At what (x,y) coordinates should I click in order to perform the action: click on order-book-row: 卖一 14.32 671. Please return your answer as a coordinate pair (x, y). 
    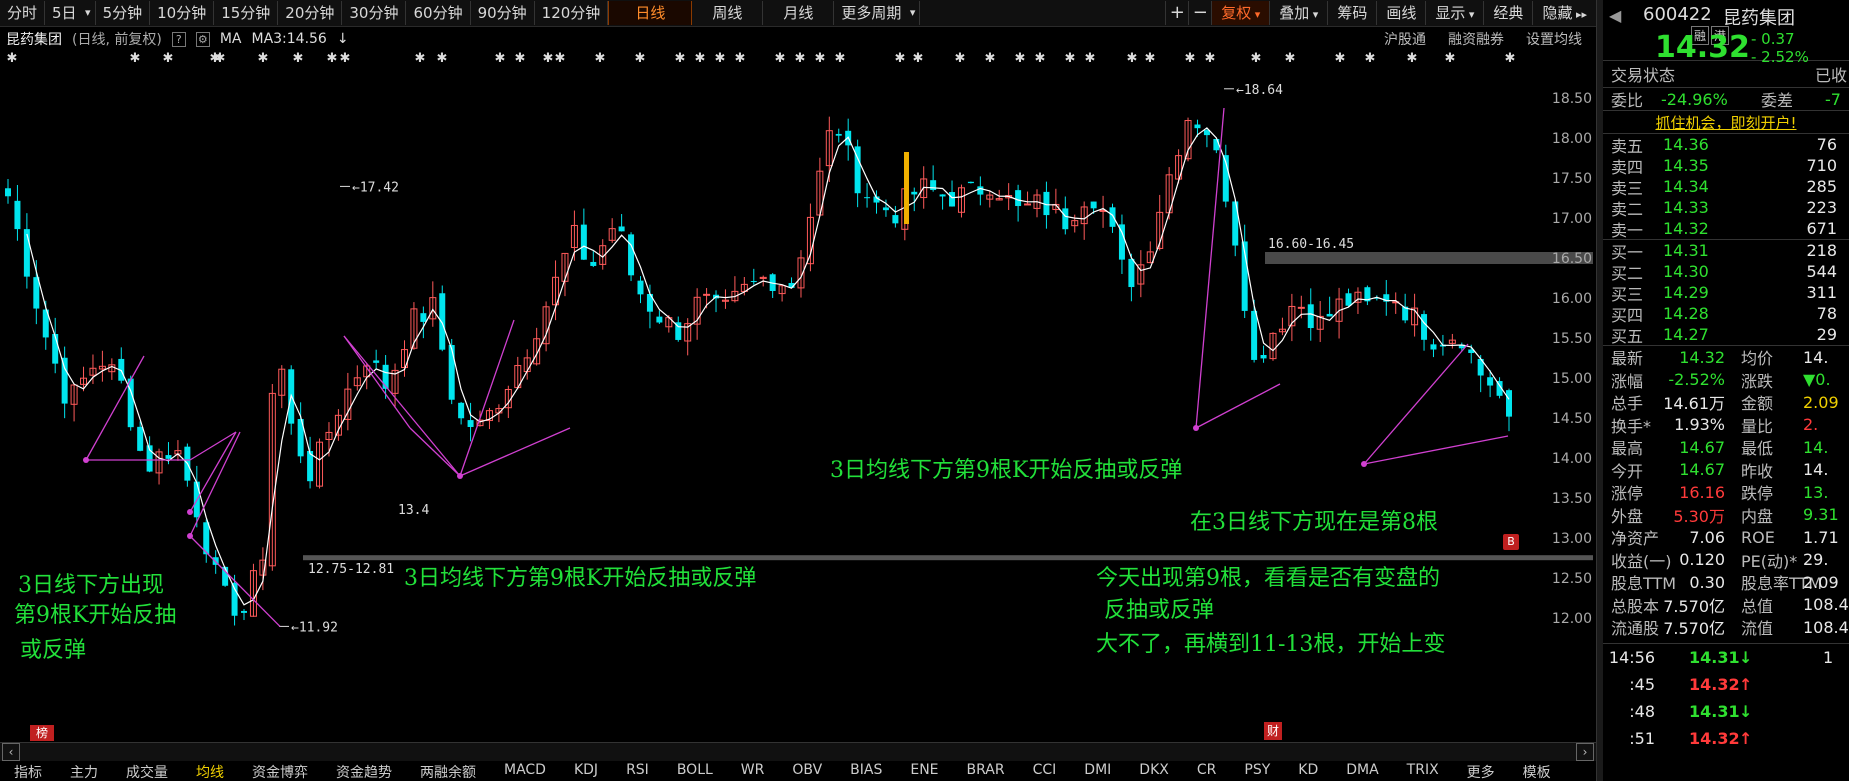
    Looking at the image, I should click on (1726, 229).